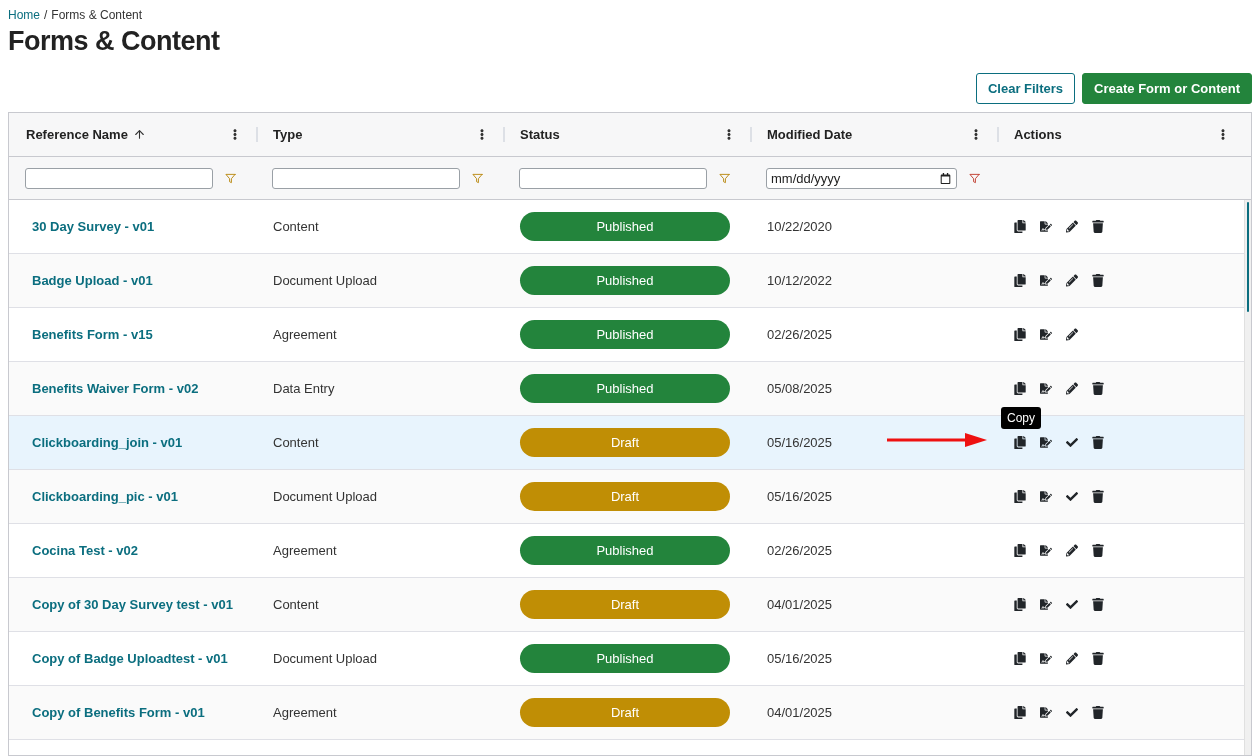  Describe the element at coordinates (93, 226) in the screenshot. I see `form-name-link: 30 Day Survey - v01` at that location.